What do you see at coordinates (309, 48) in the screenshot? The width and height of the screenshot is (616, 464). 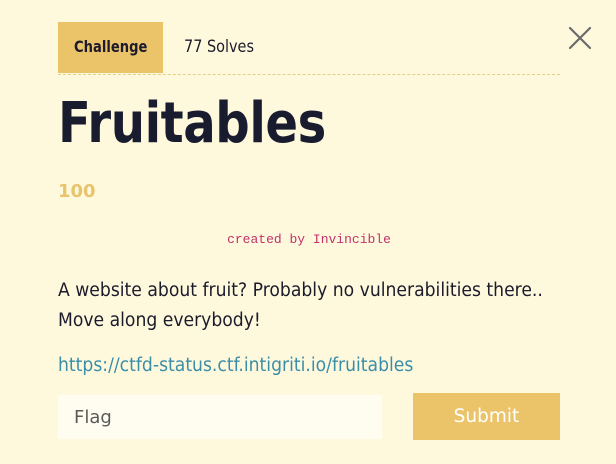 I see `challenge-tabs: Challenge 77 Solves` at bounding box center [309, 48].